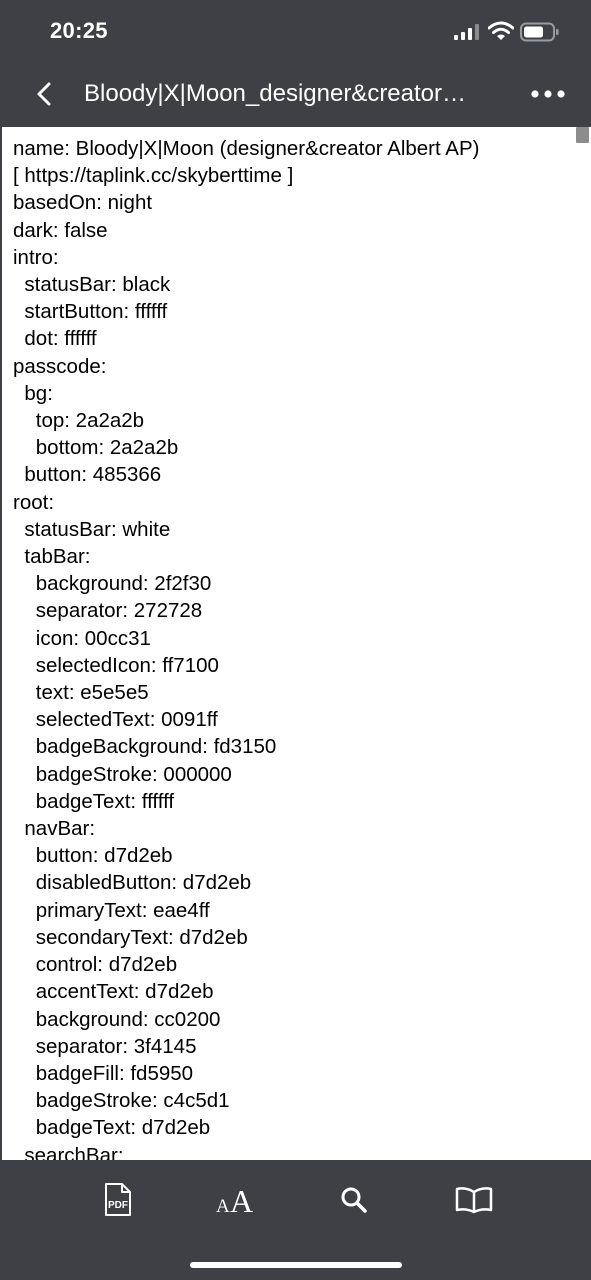  I want to click on bottom-toolbar: PDF A A, so click(295, 1220).